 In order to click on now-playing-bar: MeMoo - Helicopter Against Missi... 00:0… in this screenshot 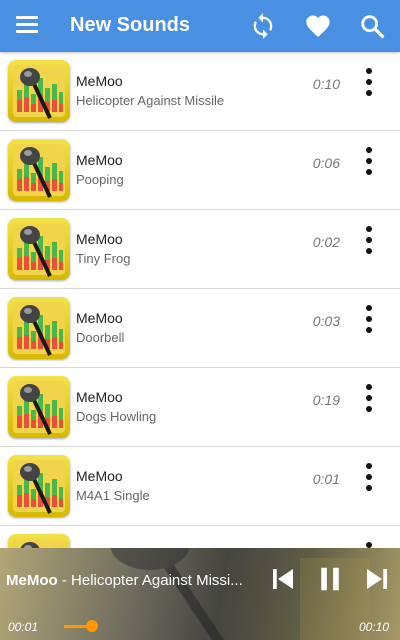, I will do `click(200, 594)`.